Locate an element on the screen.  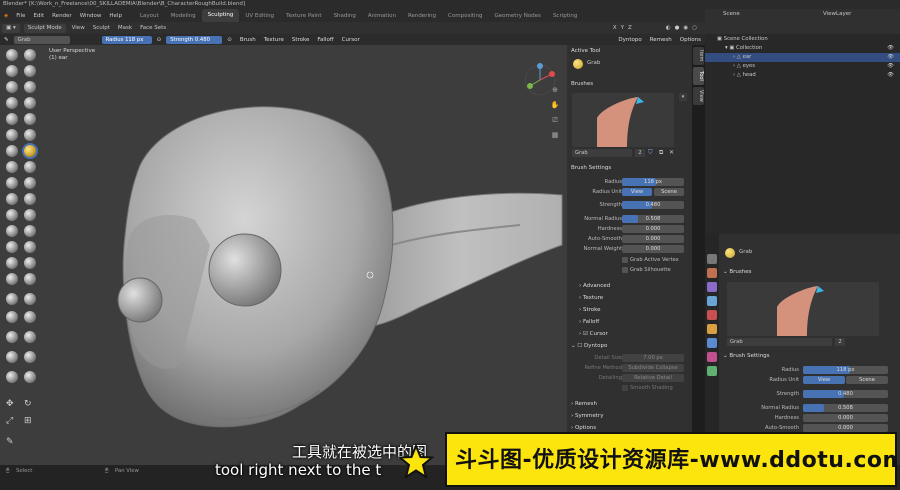
mask-tool-icon is located at coordinates (12, 247).